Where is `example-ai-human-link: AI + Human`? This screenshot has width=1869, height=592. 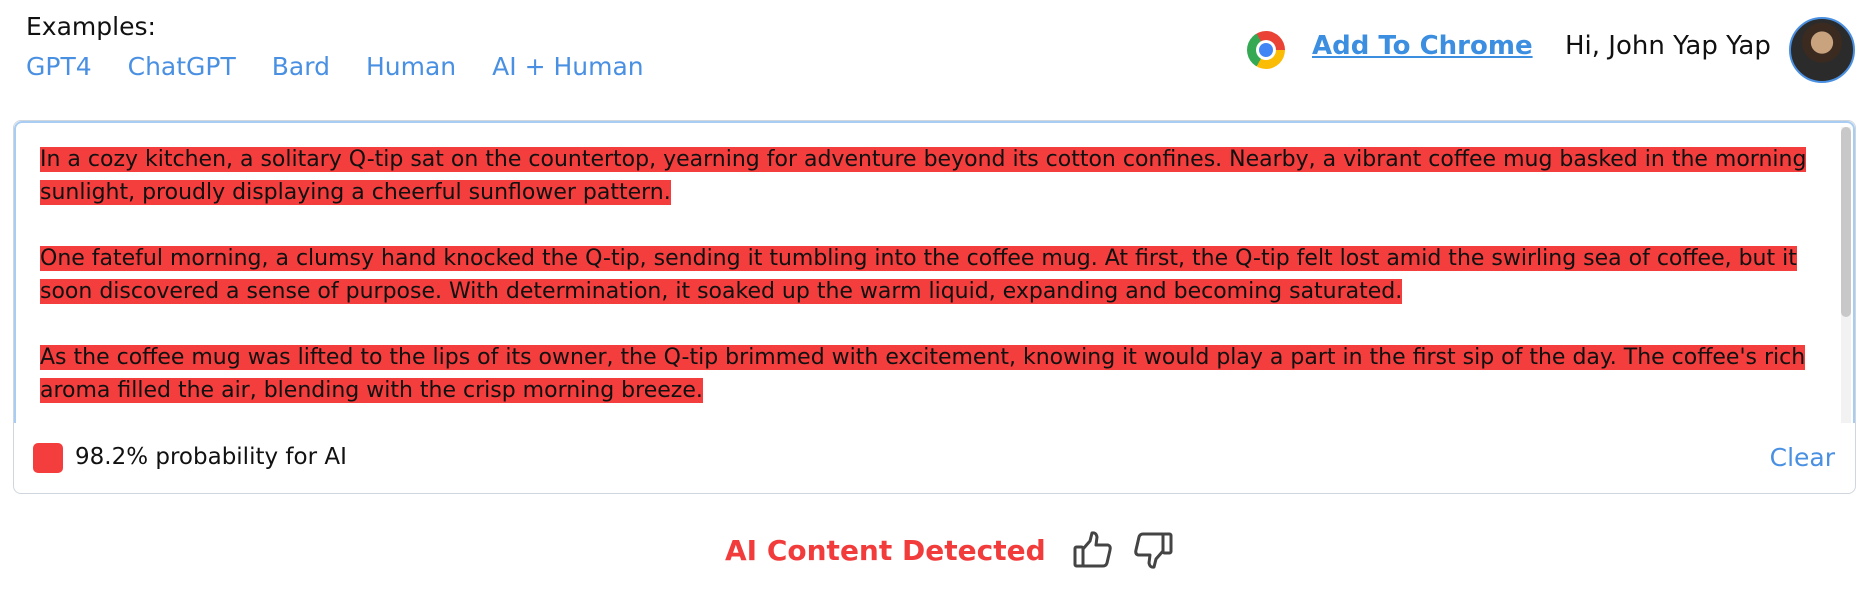 example-ai-human-link: AI + Human is located at coordinates (567, 66).